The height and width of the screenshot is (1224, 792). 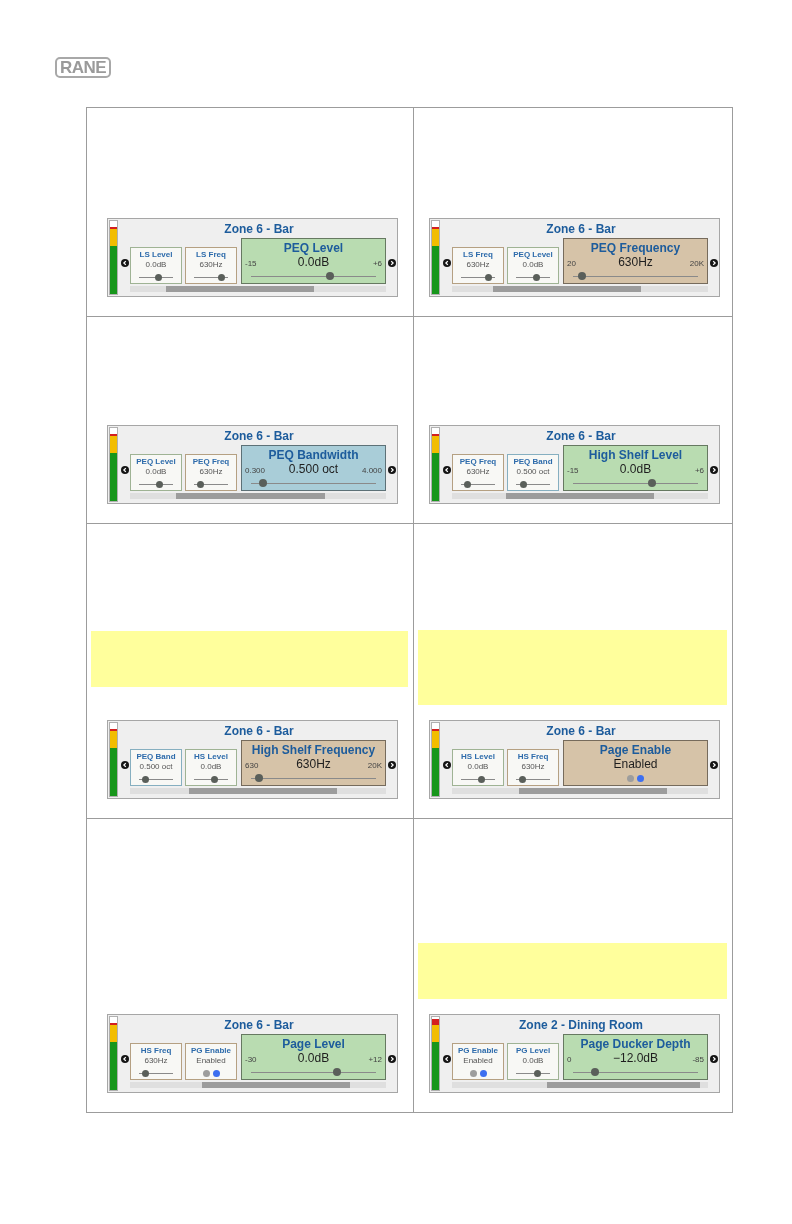 What do you see at coordinates (533, 757) in the screenshot?
I see `parameter-label: HS Freq` at bounding box center [533, 757].